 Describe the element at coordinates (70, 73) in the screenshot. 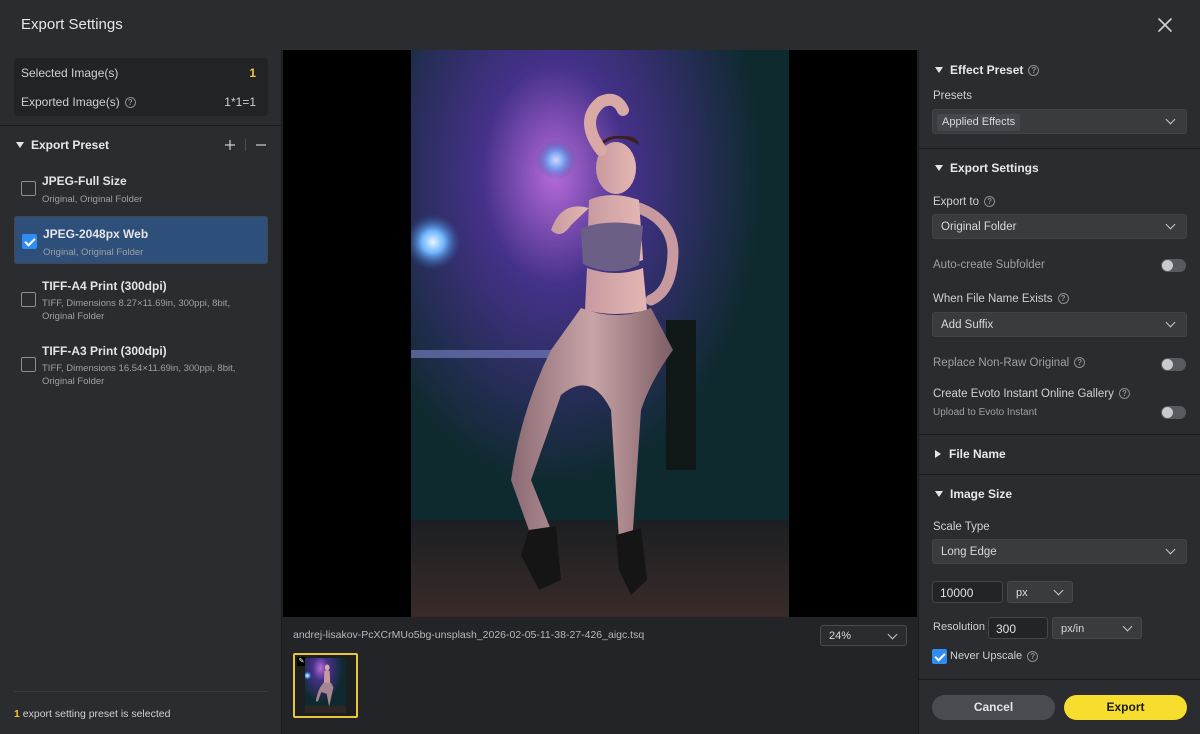

I see `selected-images-label: Selected Image(s)` at that location.